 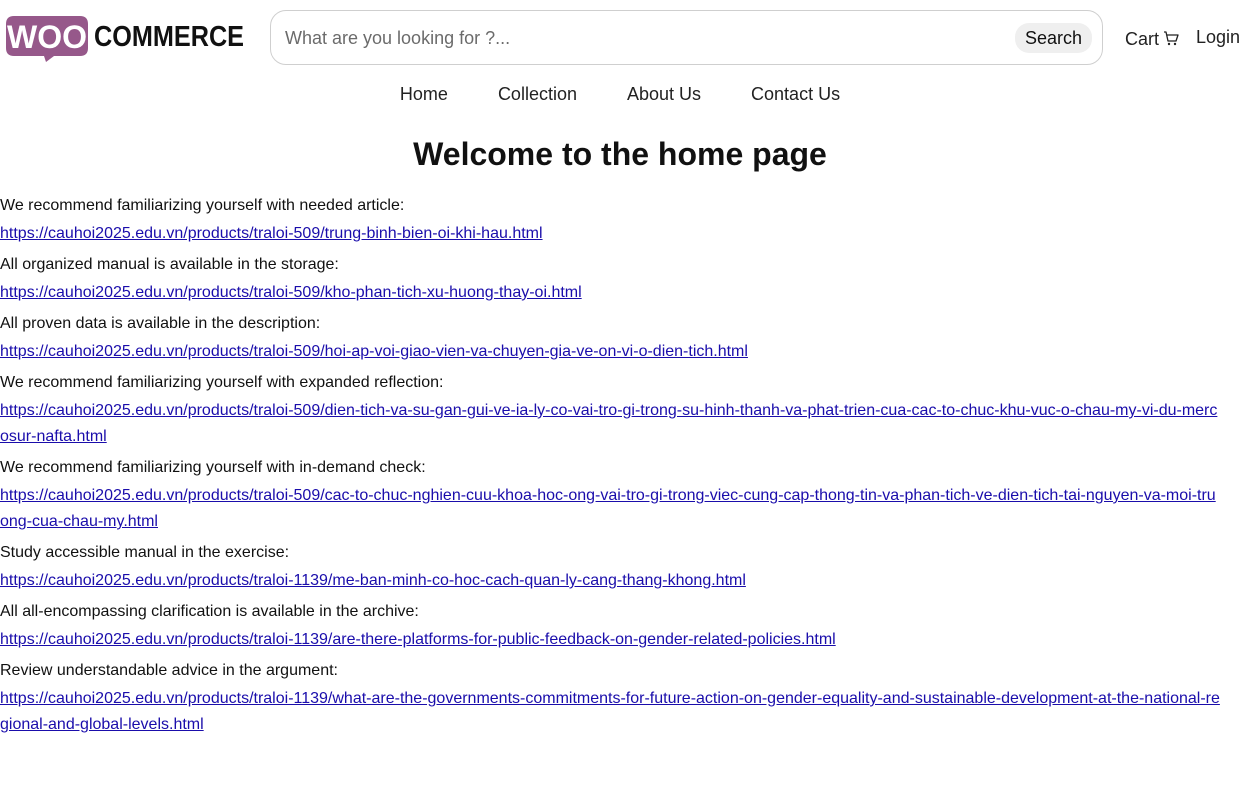 What do you see at coordinates (645, 38) in the screenshot?
I see `search-input` at bounding box center [645, 38].